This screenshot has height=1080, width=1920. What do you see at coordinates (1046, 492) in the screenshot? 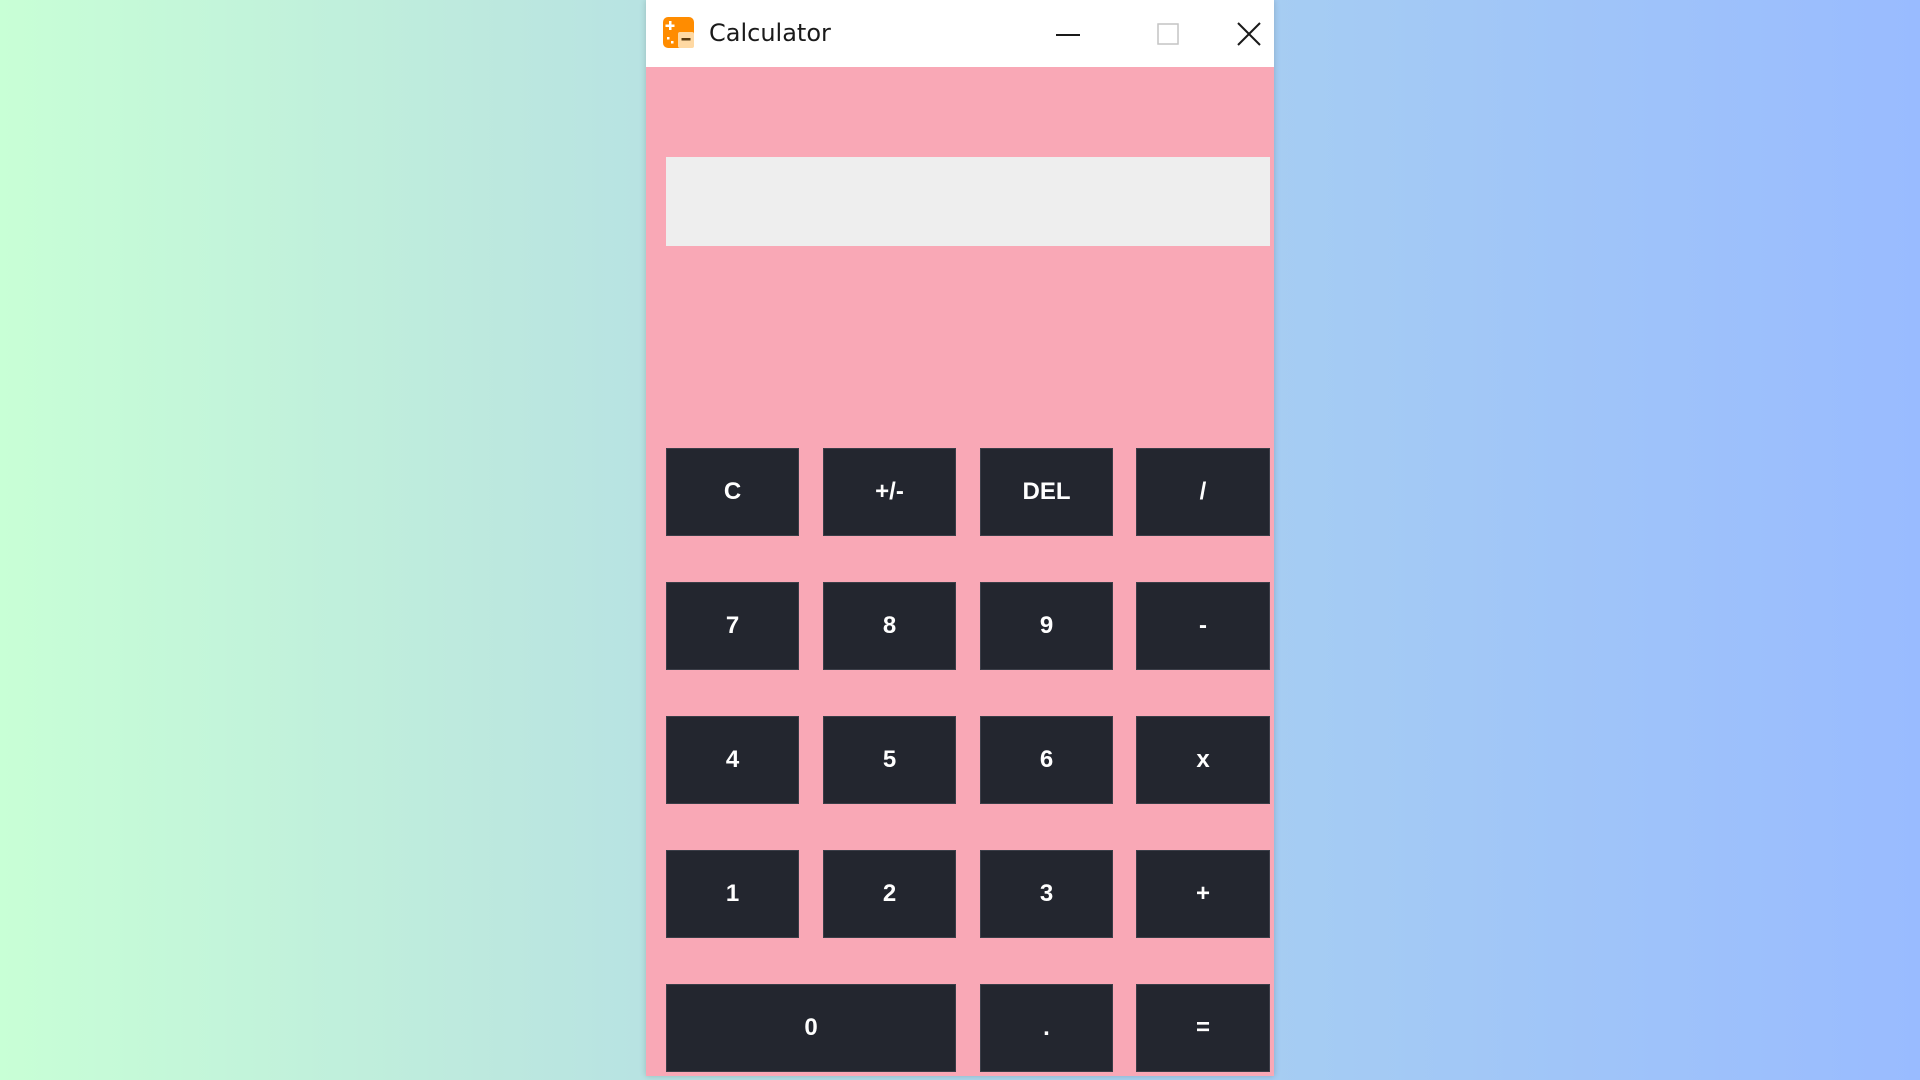
I see `delete-button: DEL` at bounding box center [1046, 492].